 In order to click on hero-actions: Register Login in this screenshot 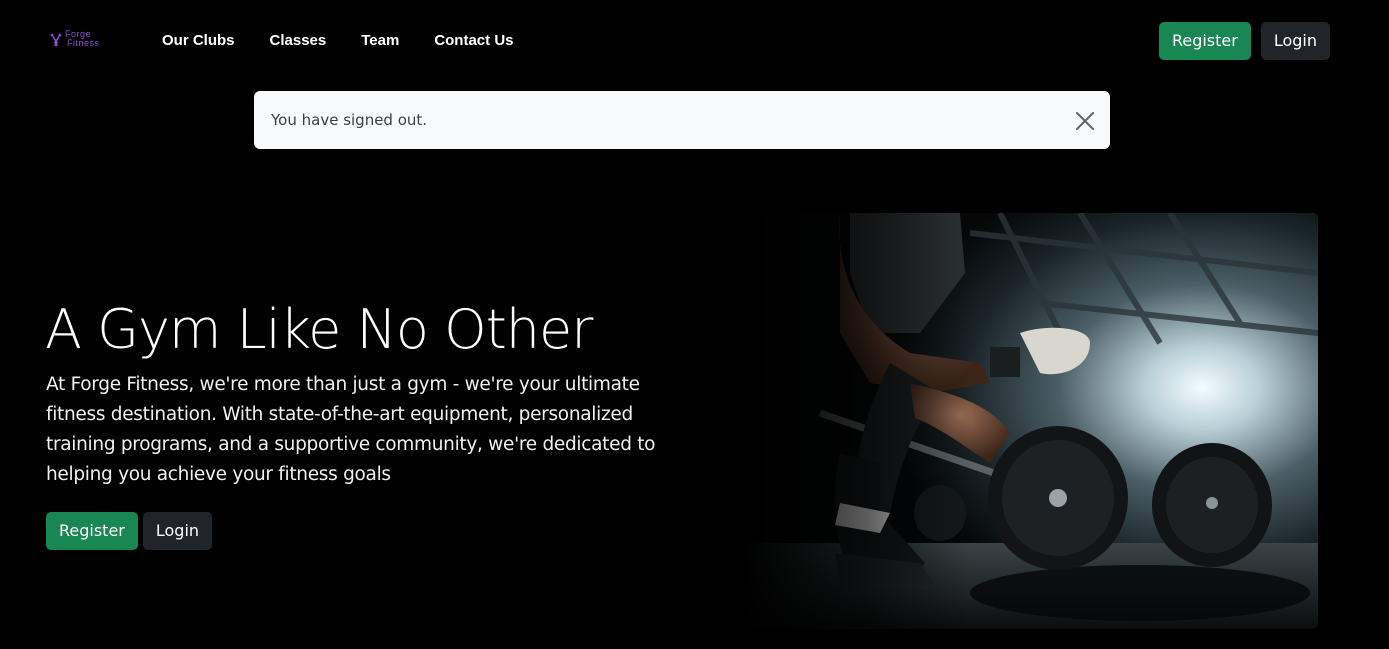, I will do `click(129, 531)`.